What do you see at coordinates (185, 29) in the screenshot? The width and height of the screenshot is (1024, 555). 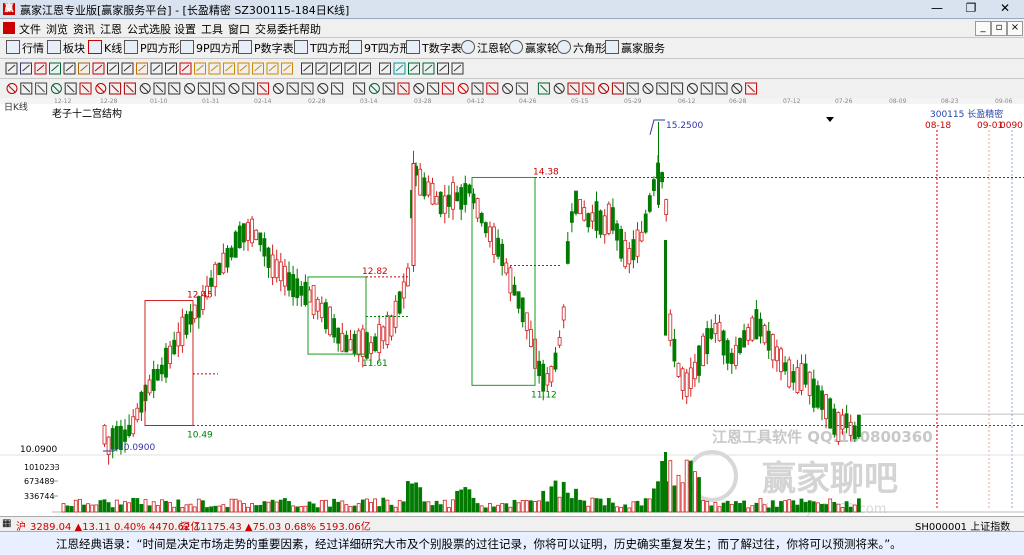 I see `menu-settings: 设置` at bounding box center [185, 29].